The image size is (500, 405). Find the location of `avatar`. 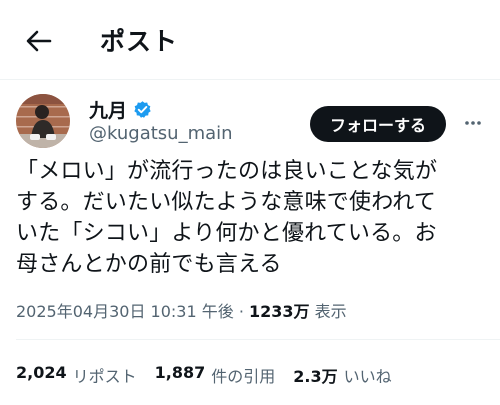

avatar is located at coordinates (43, 121).